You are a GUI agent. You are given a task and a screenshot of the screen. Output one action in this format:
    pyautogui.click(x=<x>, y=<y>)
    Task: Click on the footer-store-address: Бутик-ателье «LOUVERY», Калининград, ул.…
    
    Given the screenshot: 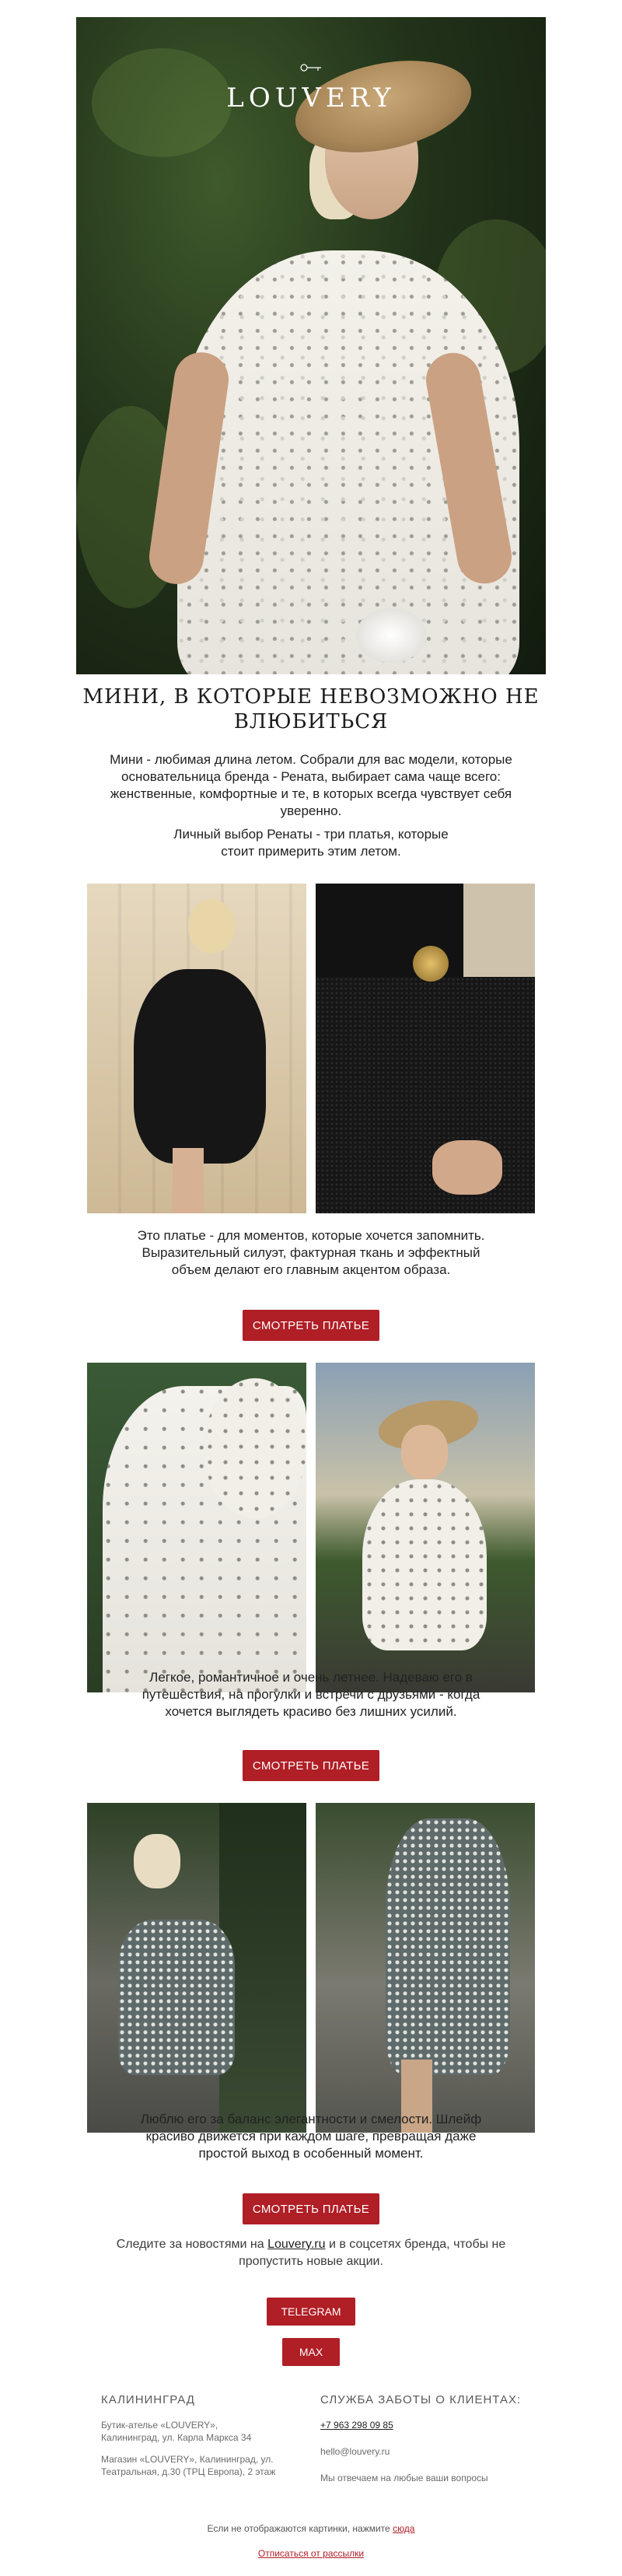 What is the action you would take?
    pyautogui.click(x=176, y=2431)
    